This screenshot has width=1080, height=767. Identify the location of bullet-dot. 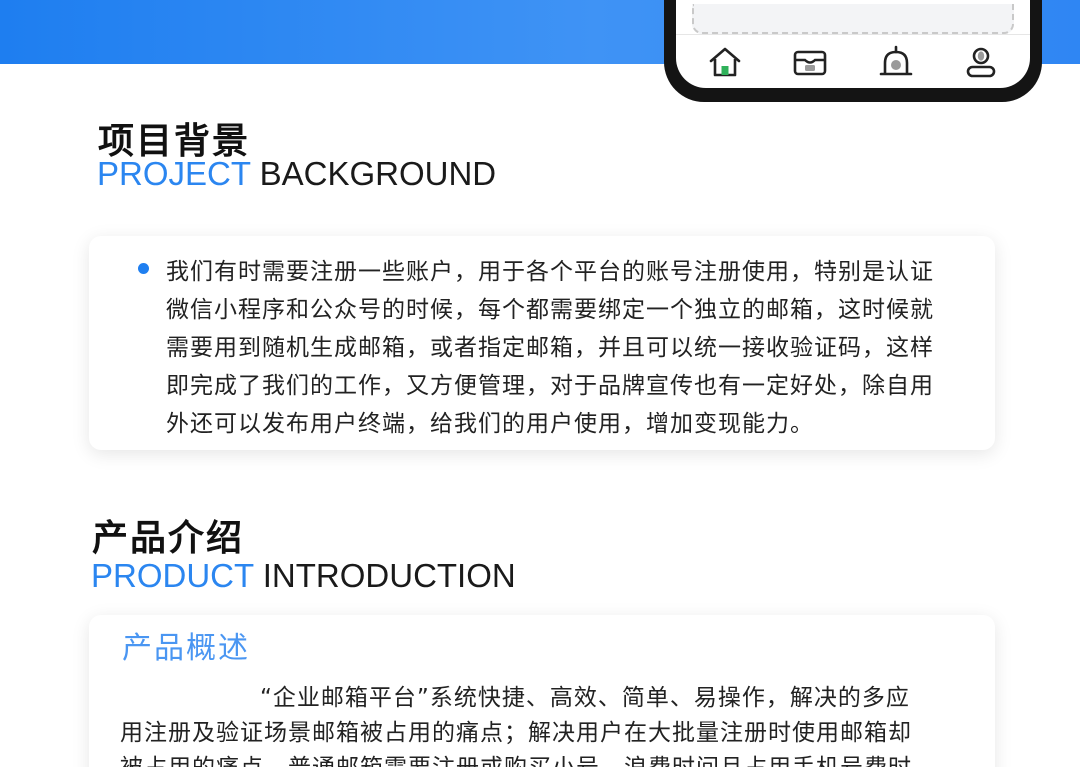
(143, 268).